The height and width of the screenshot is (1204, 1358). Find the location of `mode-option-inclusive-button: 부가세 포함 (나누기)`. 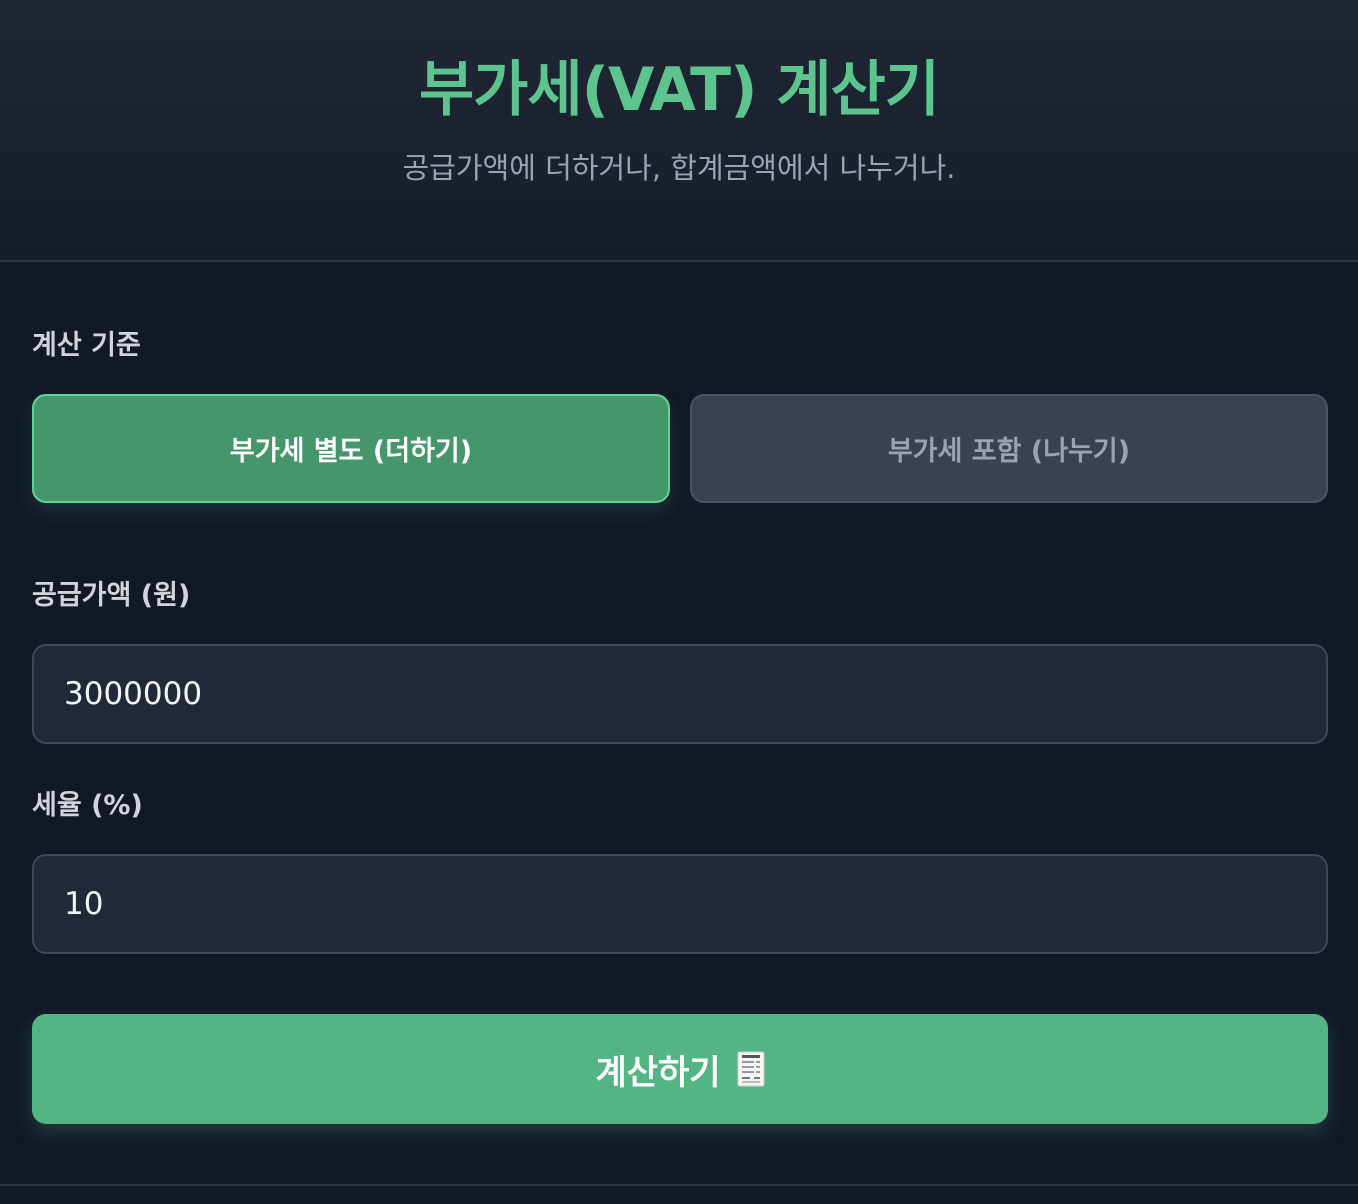

mode-option-inclusive-button: 부가세 포함 (나누기) is located at coordinates (1009, 448).